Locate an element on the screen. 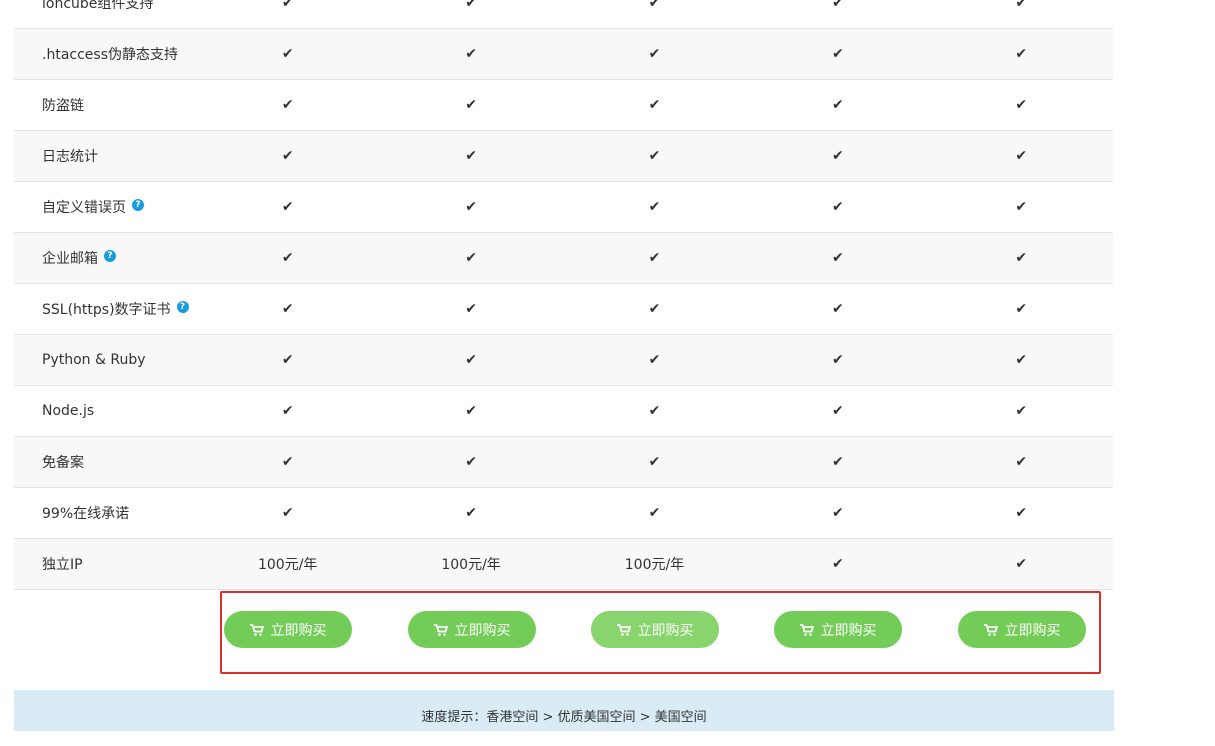  feature-name: 防盗链 is located at coordinates (105, 105).